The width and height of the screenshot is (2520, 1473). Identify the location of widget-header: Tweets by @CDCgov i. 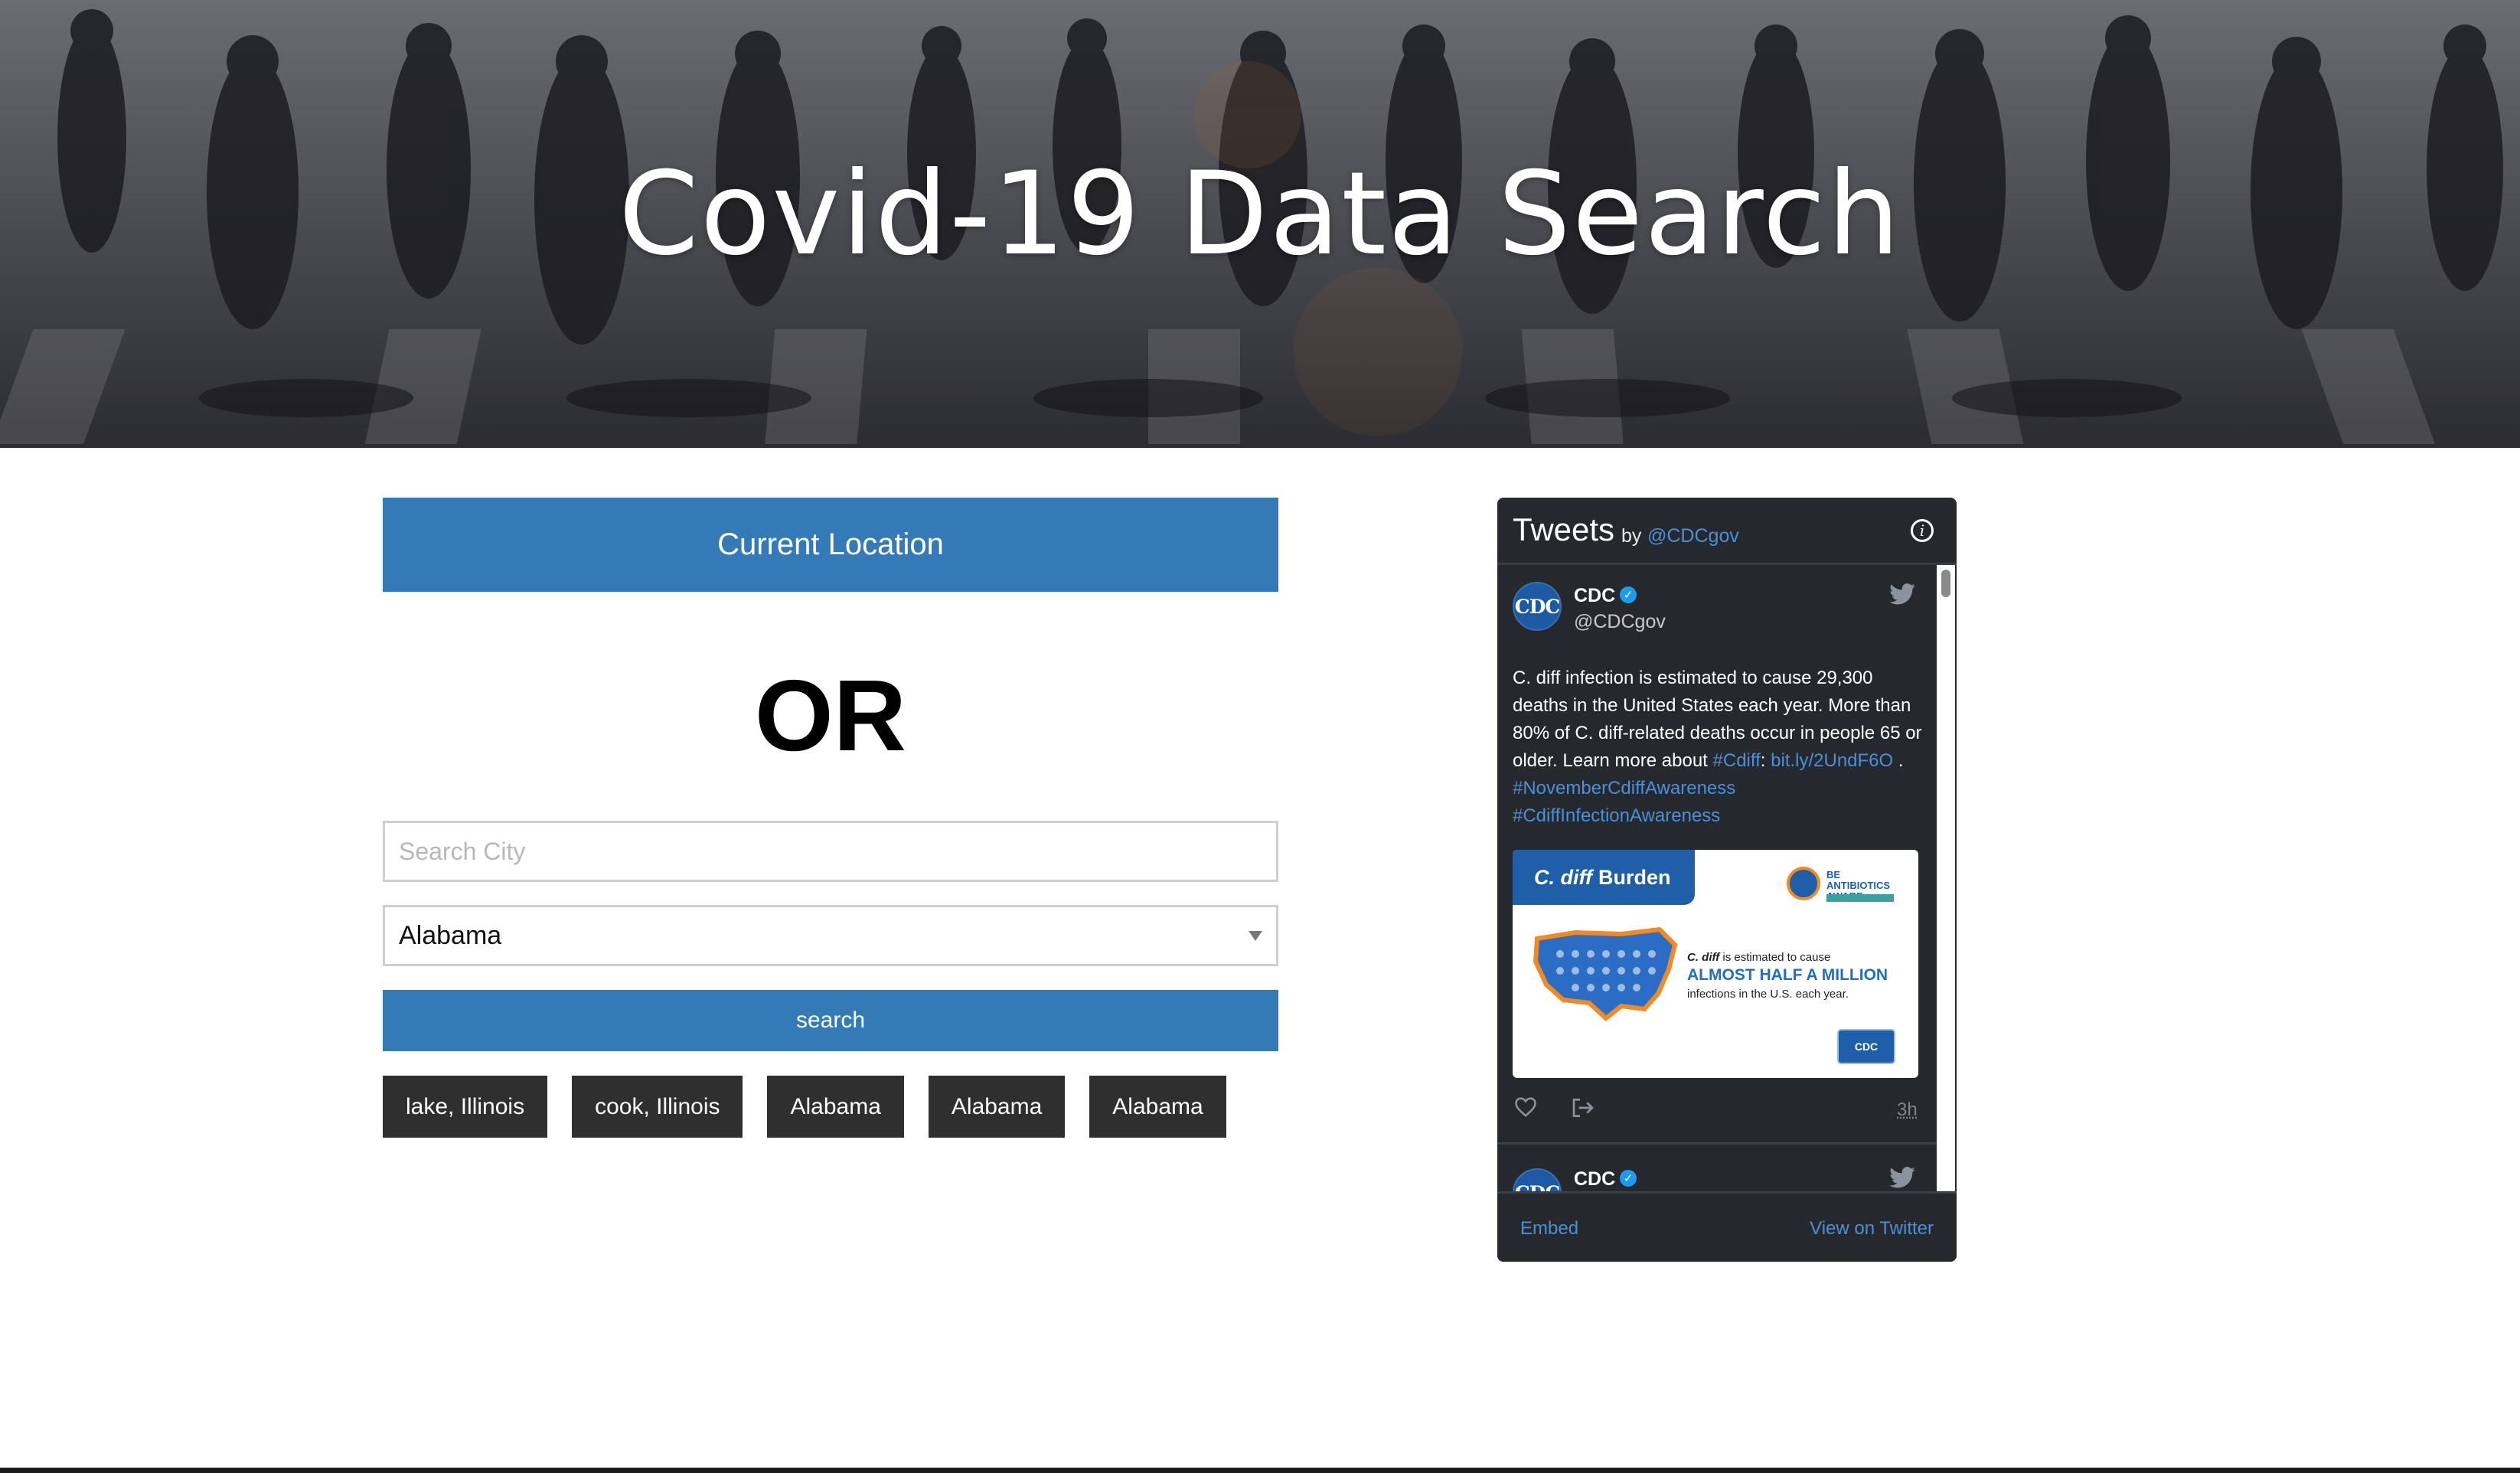
(1727, 531).